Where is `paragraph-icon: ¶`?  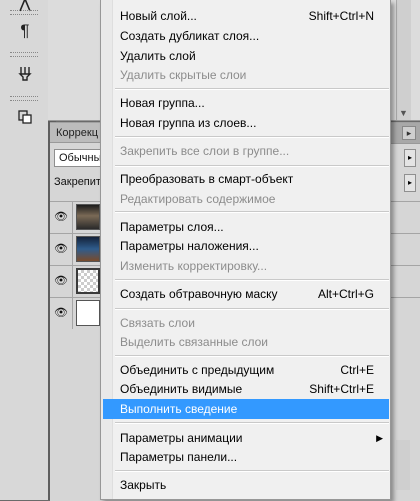
paragraph-icon: ¶ is located at coordinates (25, 31).